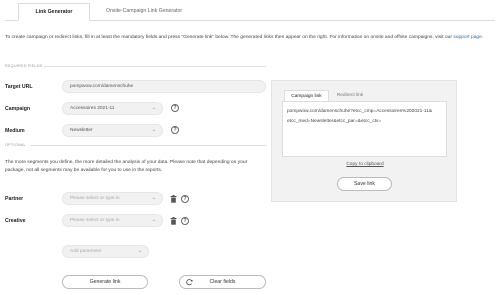 This screenshot has width=500, height=295. Describe the element at coordinates (164, 86) in the screenshot. I see `target-url-input: pompwow.com/damenschuhe` at that location.